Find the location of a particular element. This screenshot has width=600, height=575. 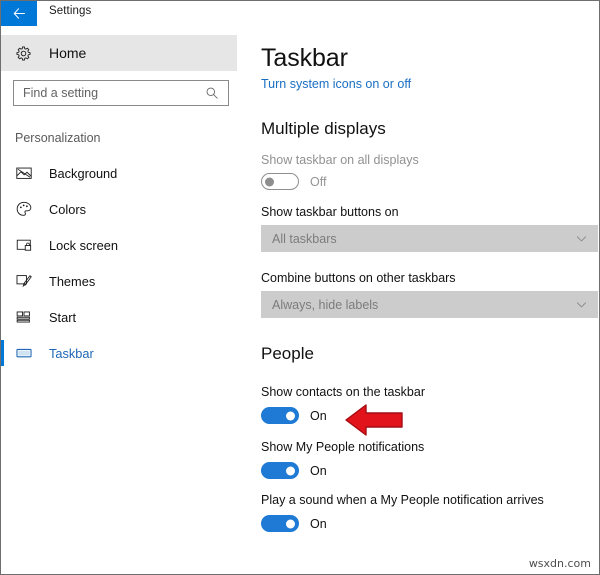

combine-buttons-dropdown: Always, hide labels is located at coordinates (429, 304).